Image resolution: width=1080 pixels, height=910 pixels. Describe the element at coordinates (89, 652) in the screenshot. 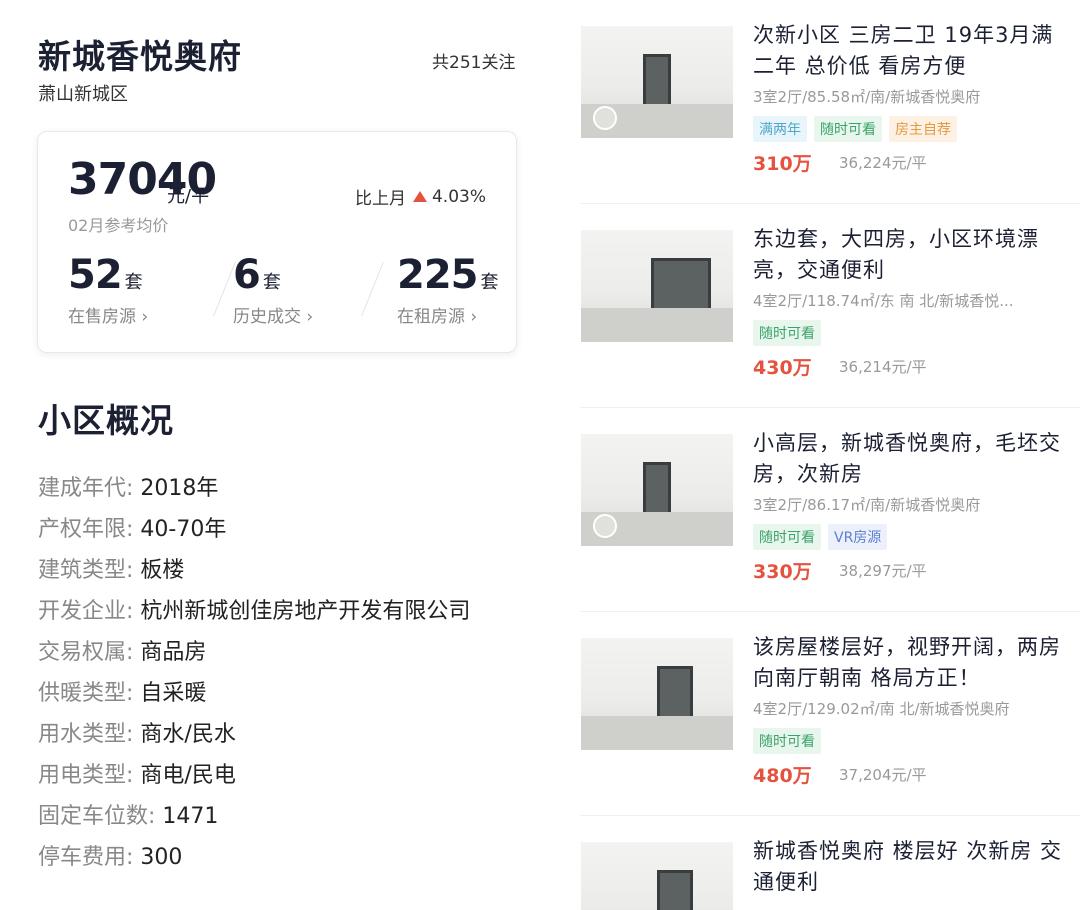

I see `overview-key: 交易权属:` at that location.